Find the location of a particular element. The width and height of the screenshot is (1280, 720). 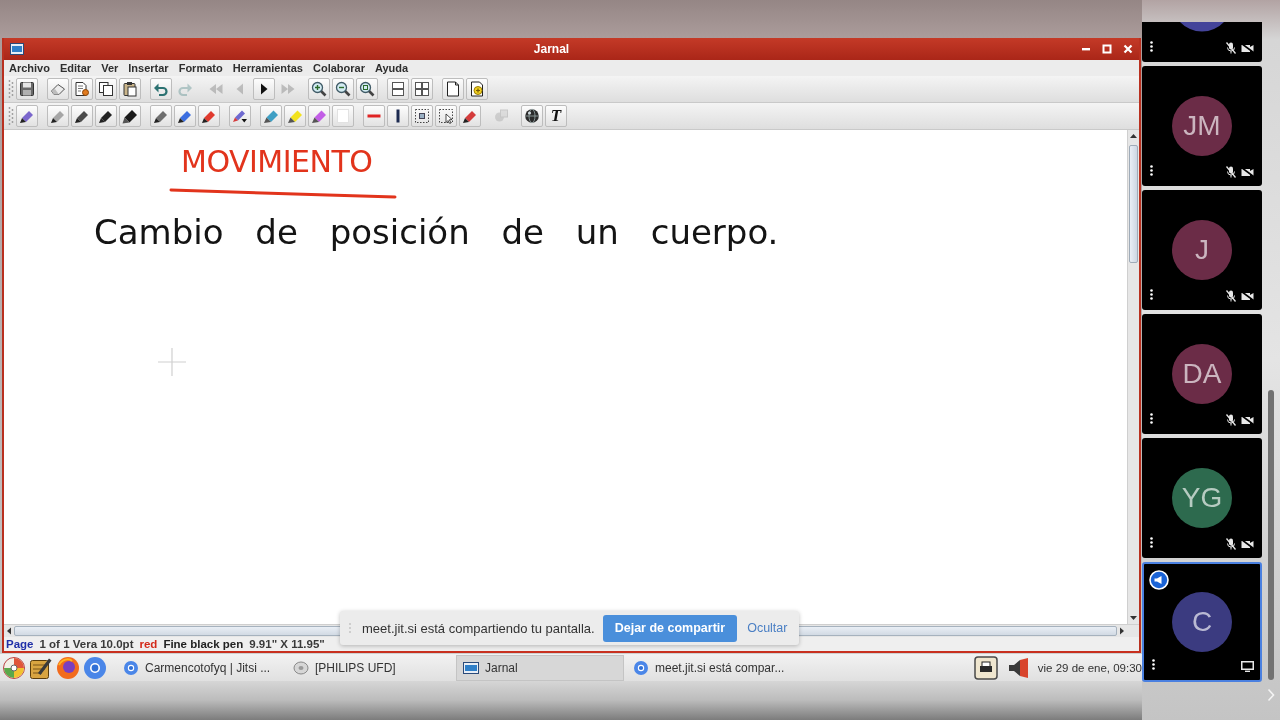

participant-tile: J is located at coordinates (1202, 250).